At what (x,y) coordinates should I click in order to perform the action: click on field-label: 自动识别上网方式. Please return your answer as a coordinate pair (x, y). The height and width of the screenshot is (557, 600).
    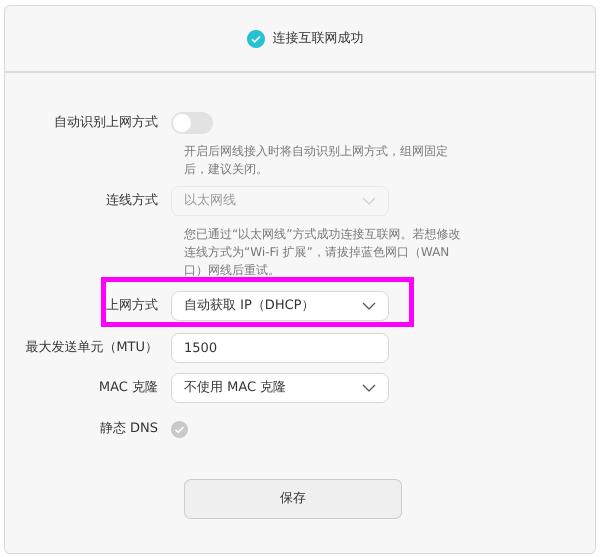
    Looking at the image, I should click on (106, 123).